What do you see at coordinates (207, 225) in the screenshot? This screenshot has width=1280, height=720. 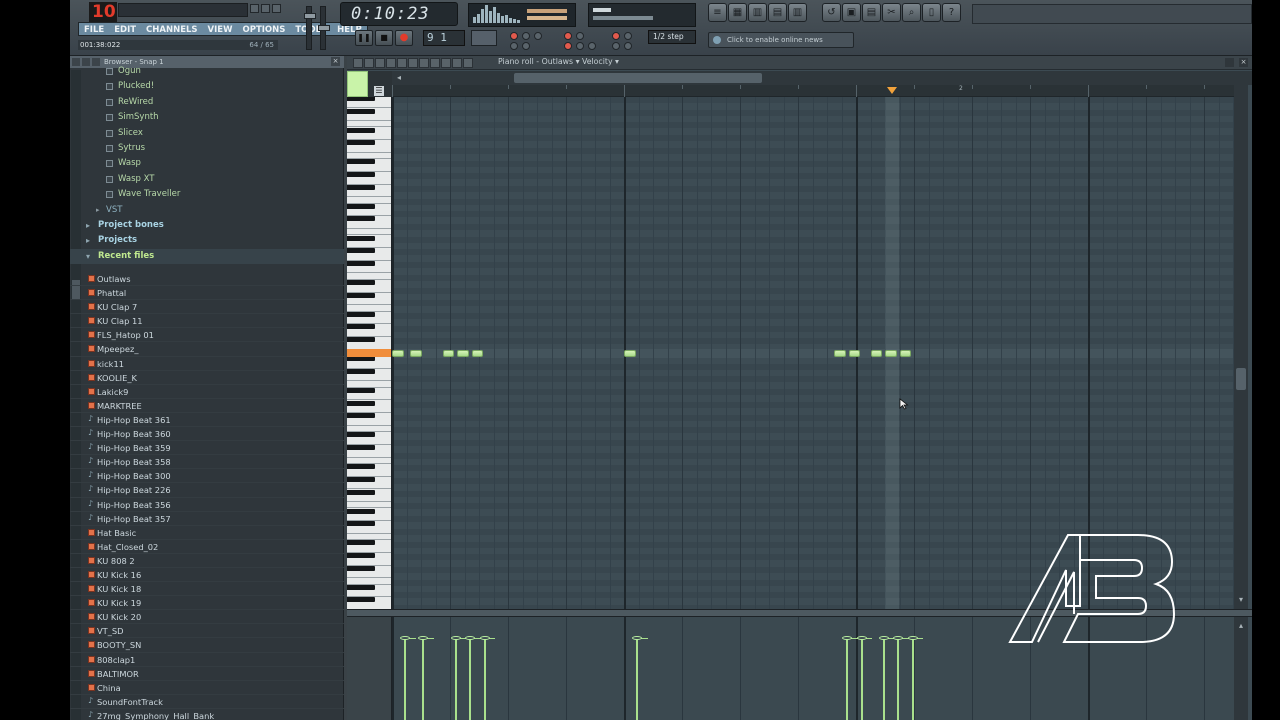 I see `folder-project-bones: ▸ Project bones` at bounding box center [207, 225].